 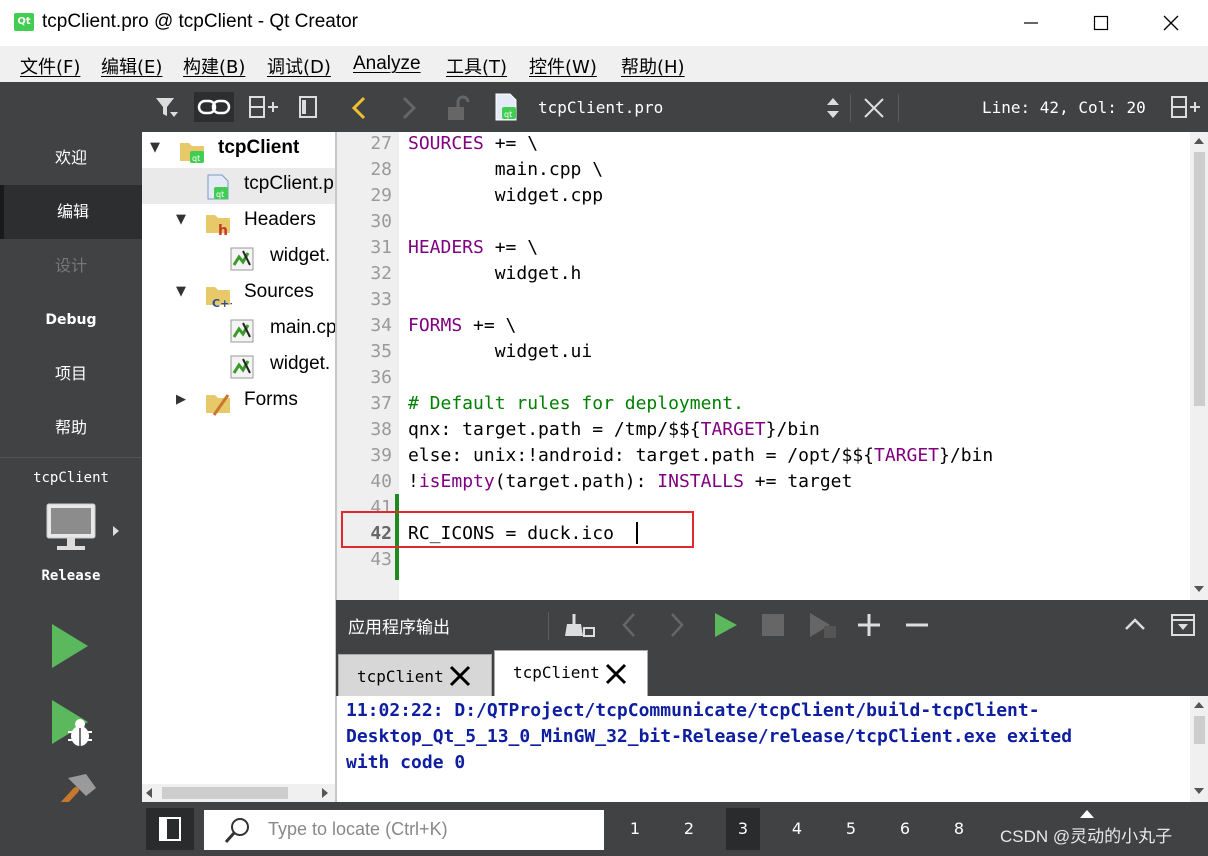 What do you see at coordinates (381, 247) in the screenshot?
I see `line-number: 31` at bounding box center [381, 247].